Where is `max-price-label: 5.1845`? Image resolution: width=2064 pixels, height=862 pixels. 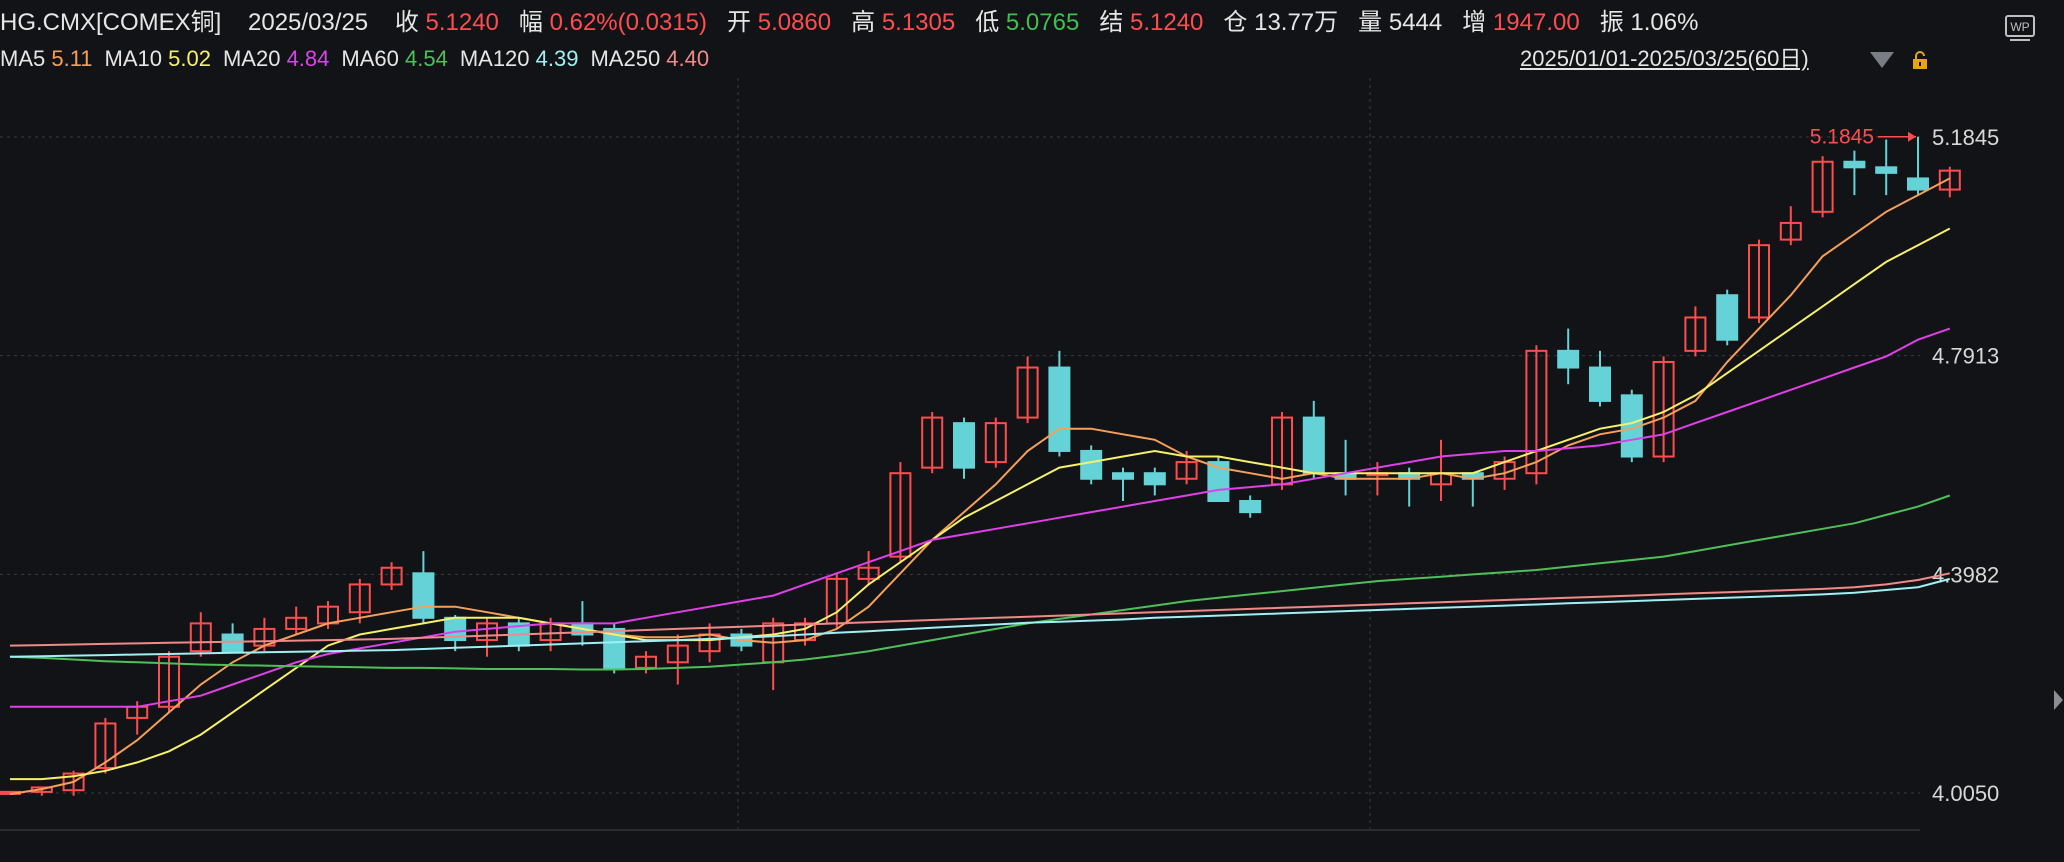
max-price-label: 5.1845 is located at coordinates (1842, 137).